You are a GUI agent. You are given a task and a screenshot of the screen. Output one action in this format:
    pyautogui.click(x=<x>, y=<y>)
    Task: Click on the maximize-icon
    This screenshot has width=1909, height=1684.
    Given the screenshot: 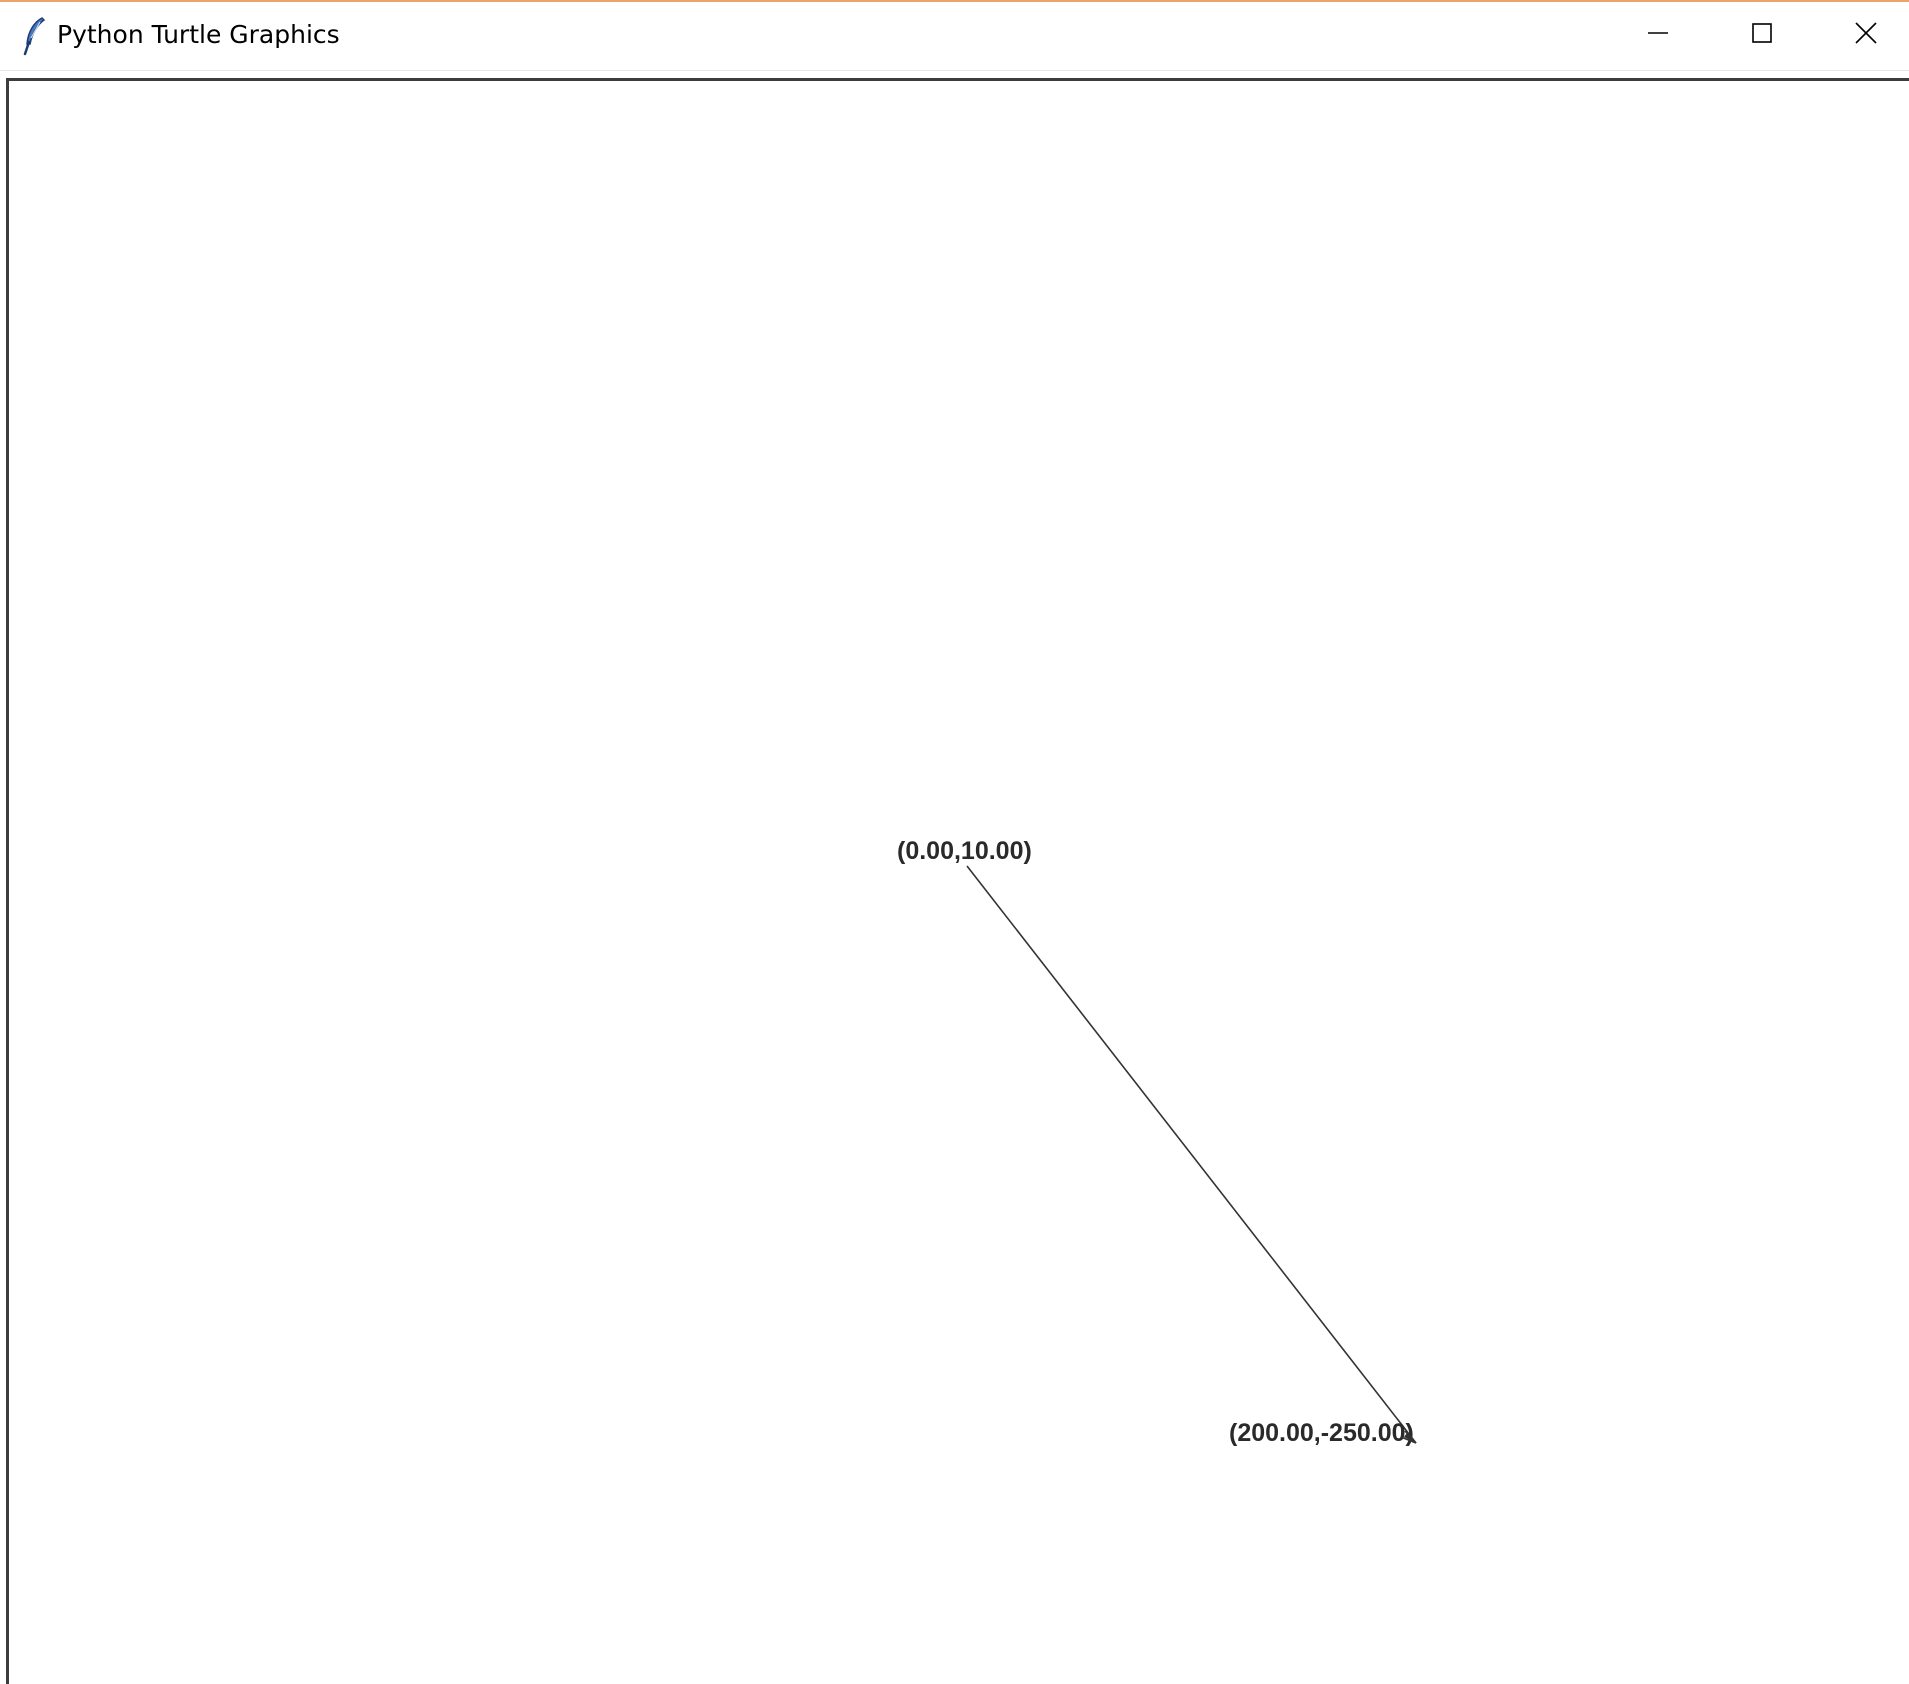 What is the action you would take?
    pyautogui.click(x=1762, y=35)
    